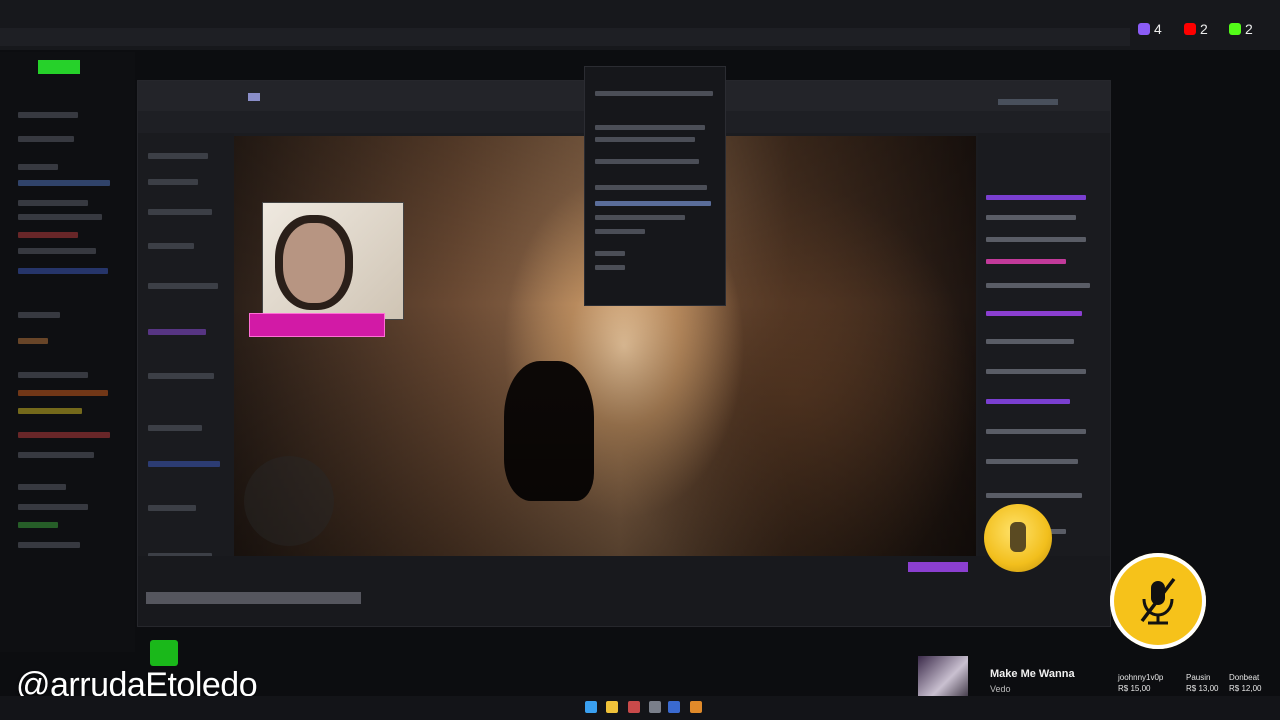  Describe the element at coordinates (1032, 674) in the screenshot. I see `song-title: Make Me Wanna` at that location.